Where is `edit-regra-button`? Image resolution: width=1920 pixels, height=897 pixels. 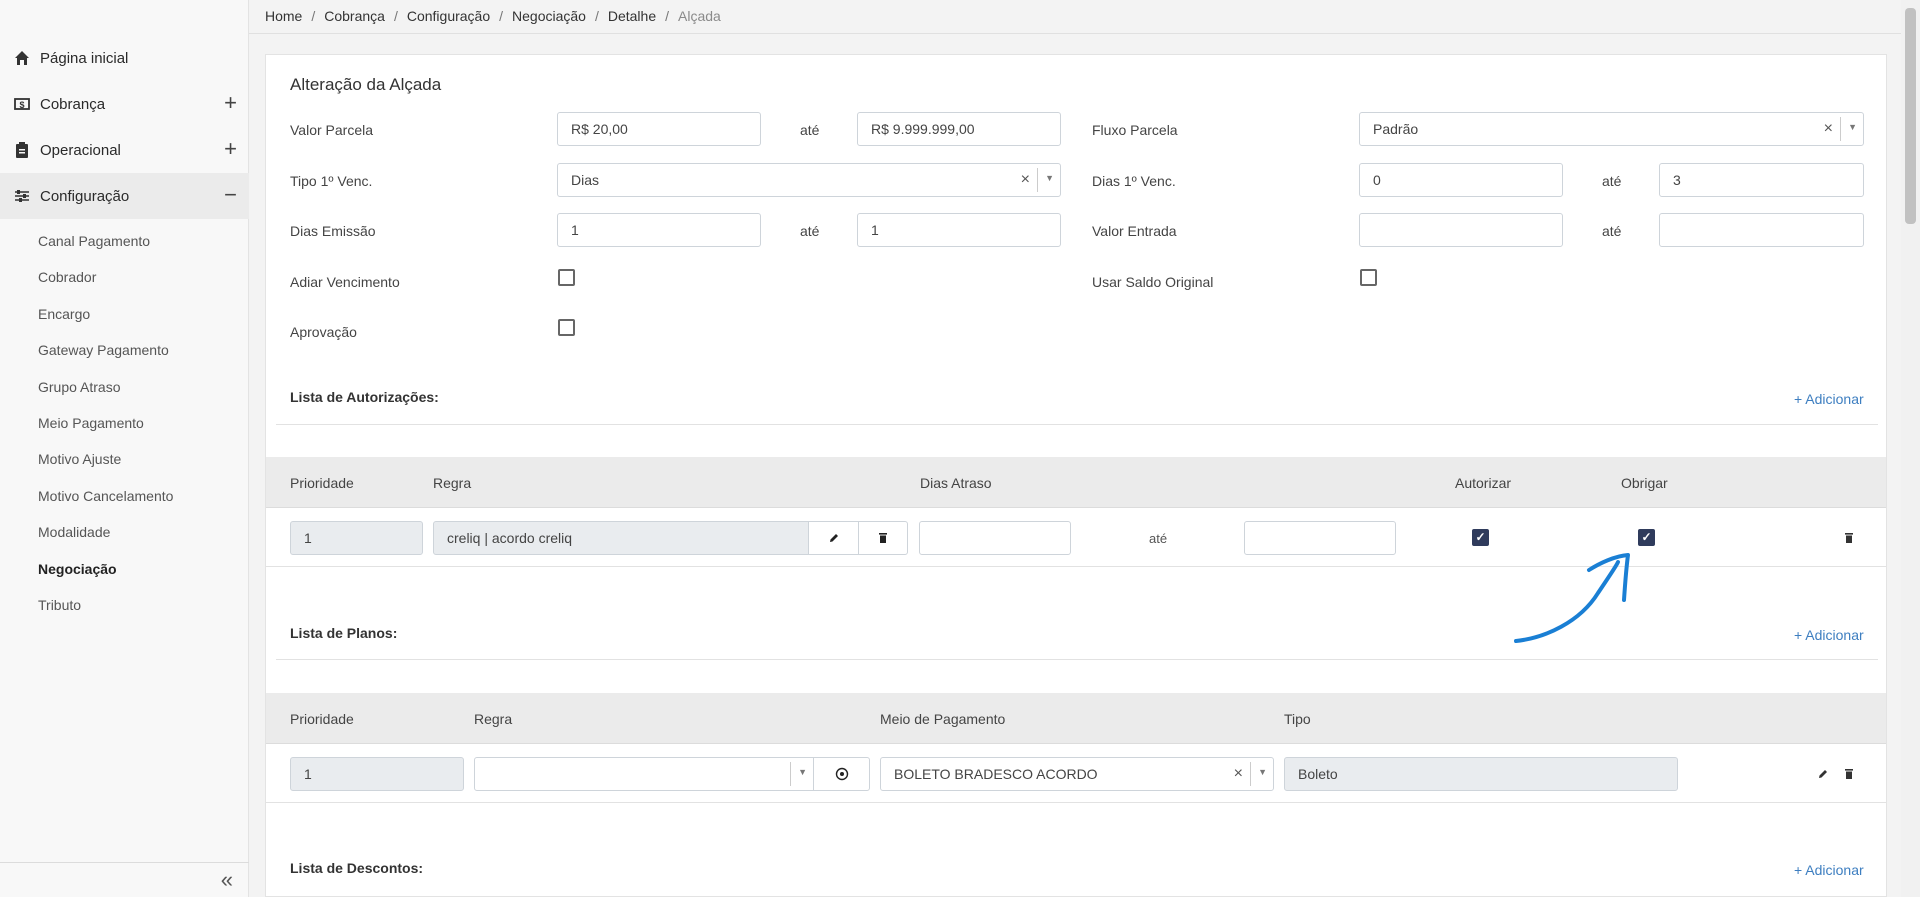 edit-regra-button is located at coordinates (833, 538).